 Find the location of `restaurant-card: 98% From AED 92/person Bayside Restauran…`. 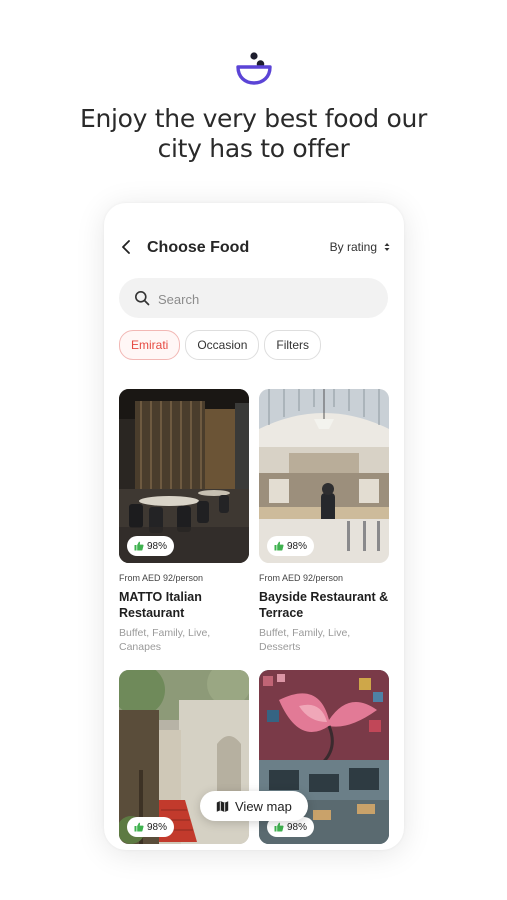

restaurant-card: 98% From AED 92/person Bayside Restauran… is located at coordinates (324, 521).